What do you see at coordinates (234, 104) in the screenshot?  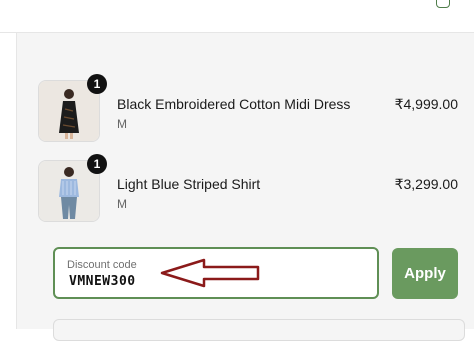 I see `product-name: Black Embroidered Cotton Midi Dress` at bounding box center [234, 104].